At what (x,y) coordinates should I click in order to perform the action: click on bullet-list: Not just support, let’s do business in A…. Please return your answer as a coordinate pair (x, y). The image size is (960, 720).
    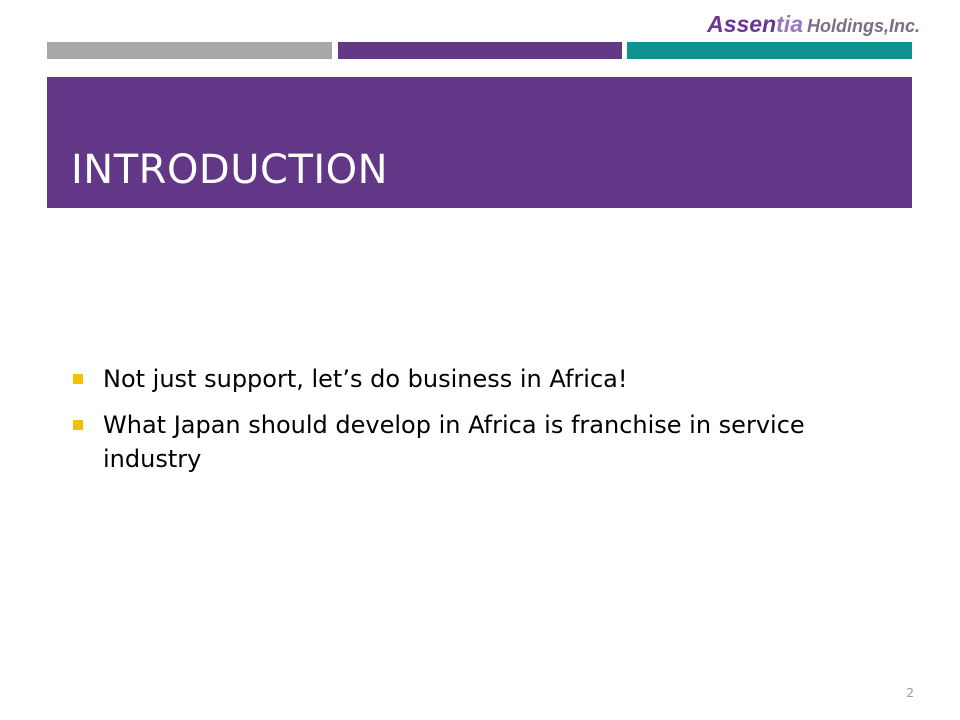
    Looking at the image, I should click on (480, 425).